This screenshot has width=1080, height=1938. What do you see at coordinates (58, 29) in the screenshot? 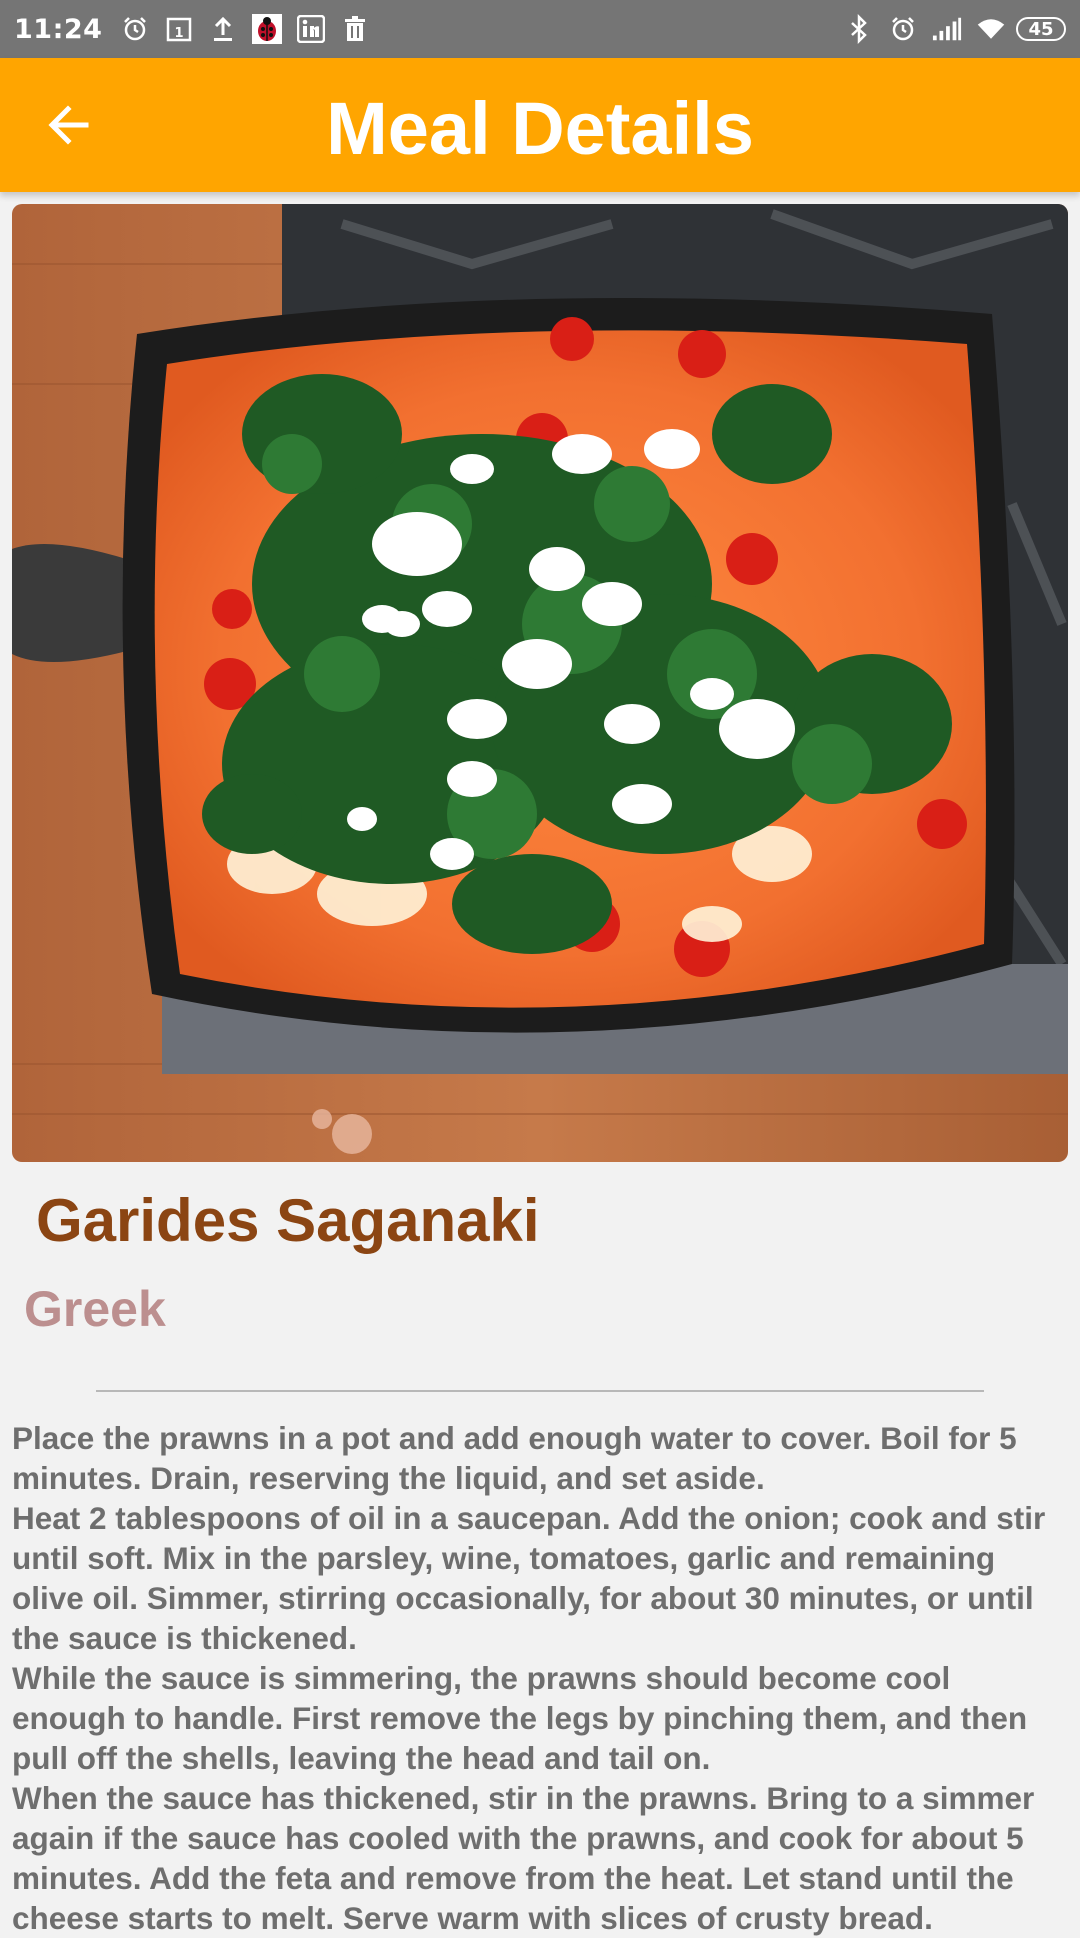
I see `status-time: 11:24` at bounding box center [58, 29].